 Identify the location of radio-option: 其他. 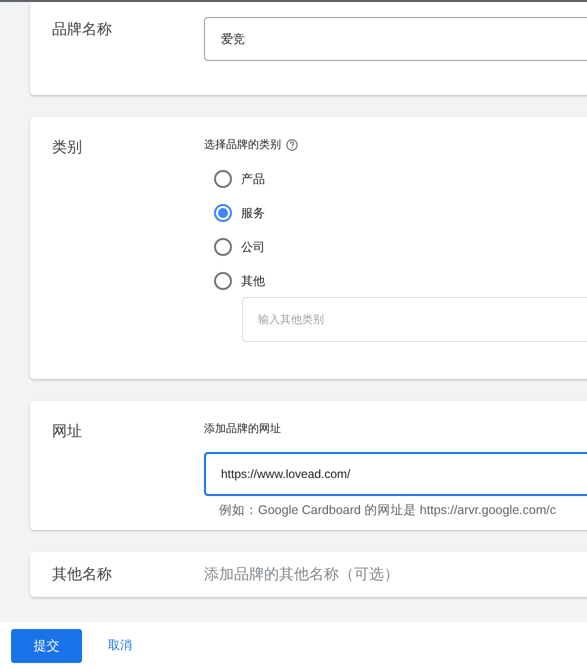
(400, 281).